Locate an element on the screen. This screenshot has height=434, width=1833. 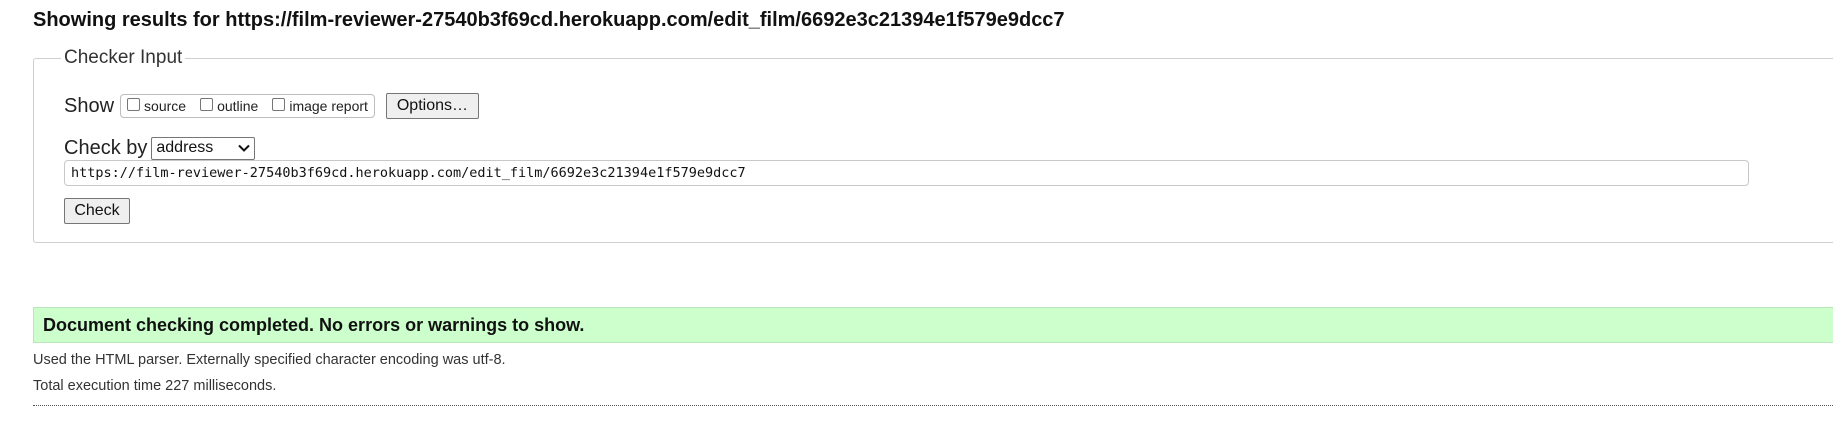
page-title-prefix: Showing results for is located at coordinates (126, 20).